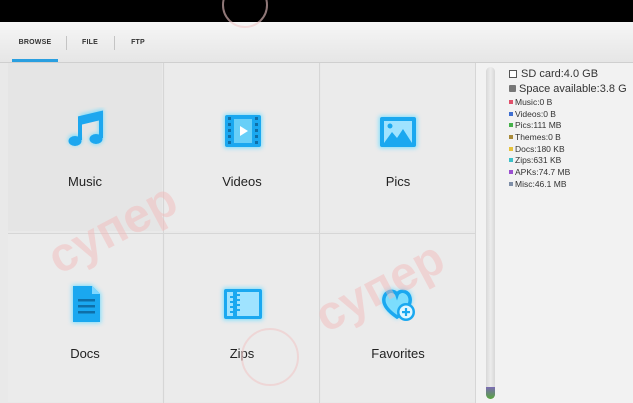 The height and width of the screenshot is (403, 633). What do you see at coordinates (540, 148) in the screenshot?
I see `storage-item-text: Docs:180 KB` at bounding box center [540, 148].